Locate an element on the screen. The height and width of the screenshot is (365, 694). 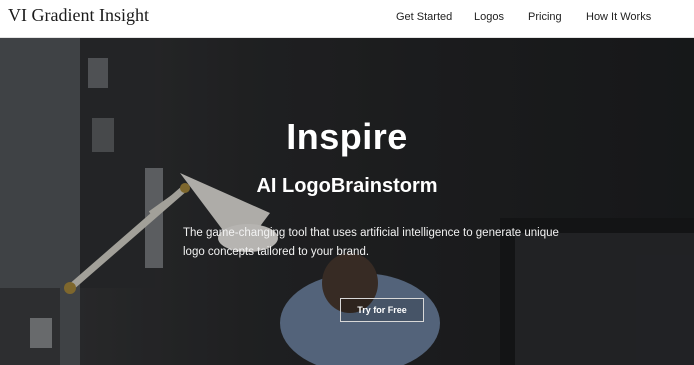
hero-title: Inspire is located at coordinates (347, 136).